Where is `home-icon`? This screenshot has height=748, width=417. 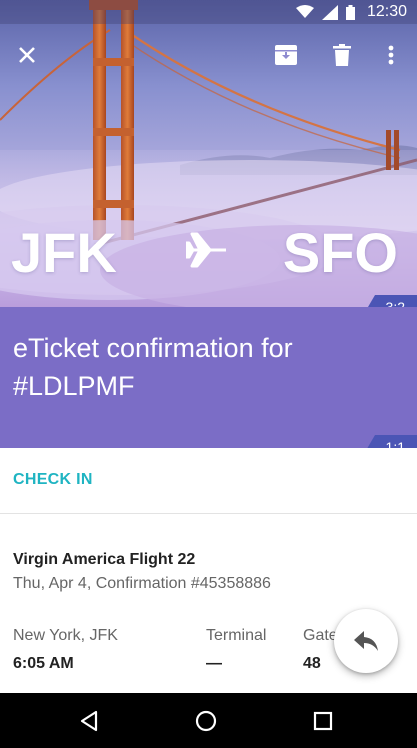
home-icon is located at coordinates (206, 720).